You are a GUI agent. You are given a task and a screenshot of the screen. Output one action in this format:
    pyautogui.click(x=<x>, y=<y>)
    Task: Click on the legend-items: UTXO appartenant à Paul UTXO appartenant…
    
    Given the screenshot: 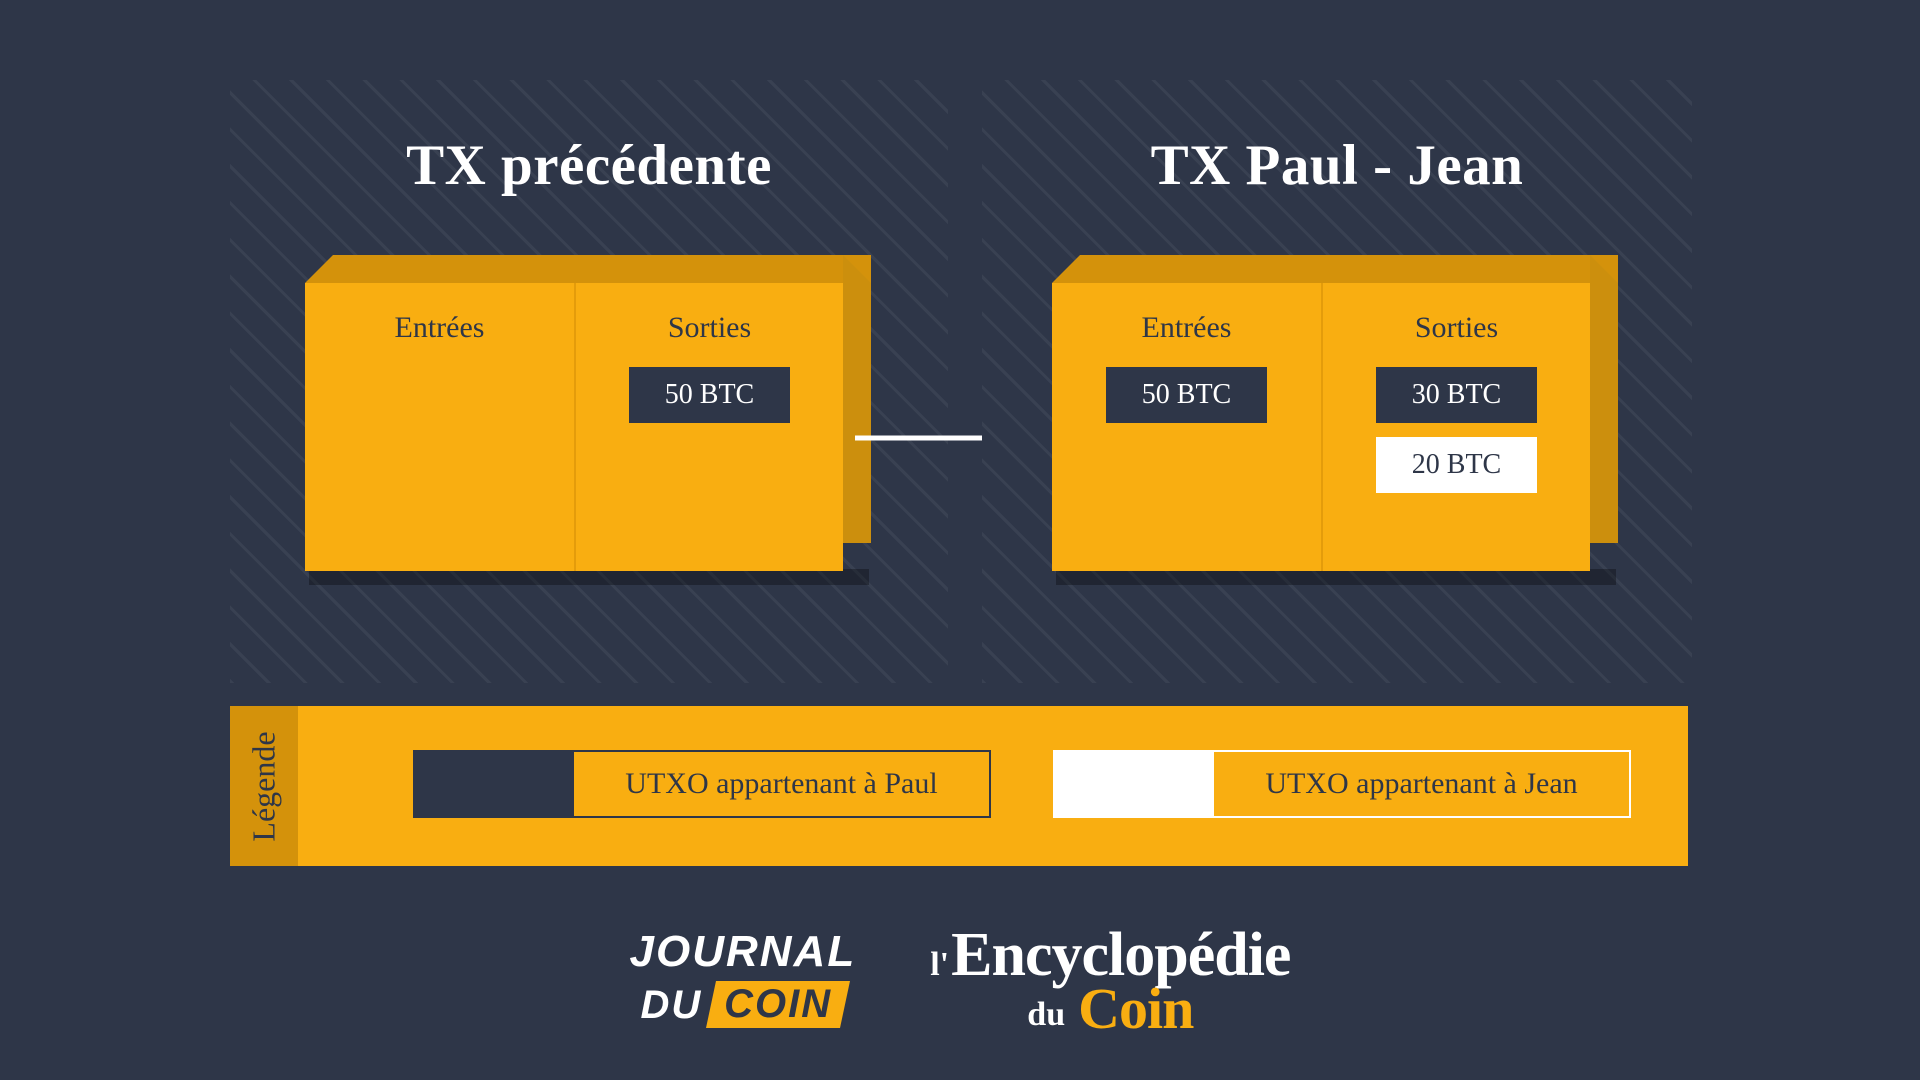 What is the action you would take?
    pyautogui.click(x=993, y=786)
    